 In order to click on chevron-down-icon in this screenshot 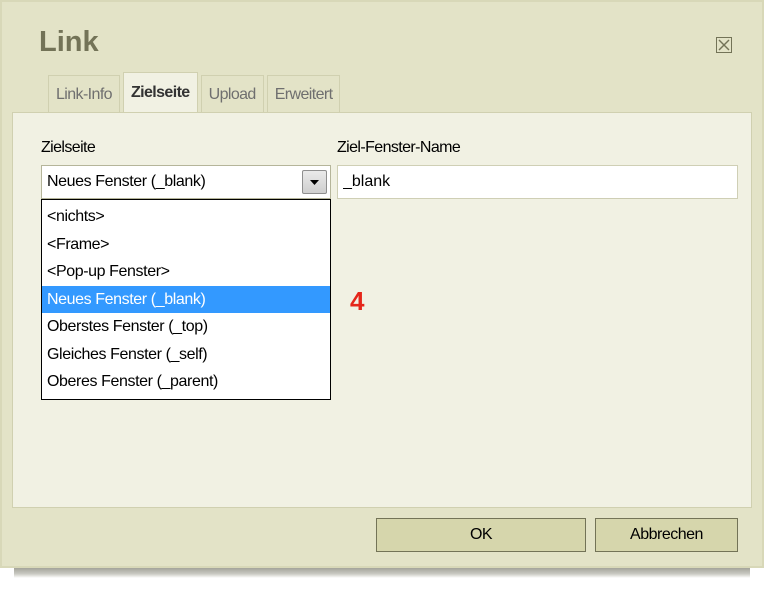, I will do `click(314, 182)`.